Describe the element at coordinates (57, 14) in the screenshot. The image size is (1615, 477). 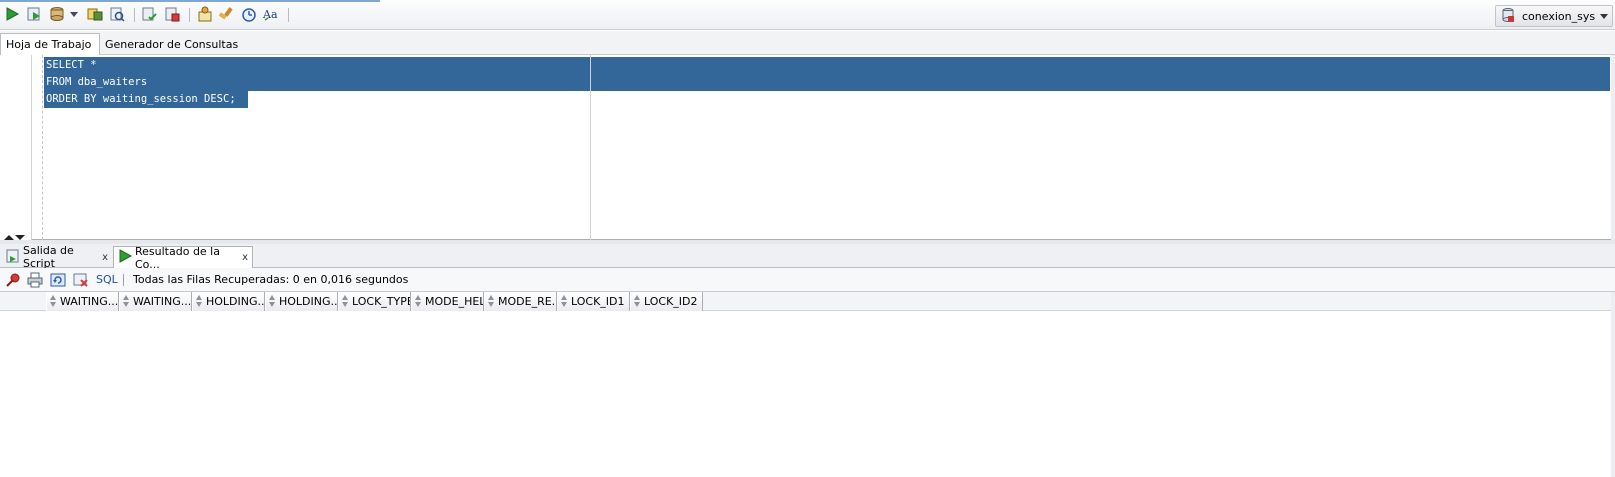
I see `commit-icon` at that location.